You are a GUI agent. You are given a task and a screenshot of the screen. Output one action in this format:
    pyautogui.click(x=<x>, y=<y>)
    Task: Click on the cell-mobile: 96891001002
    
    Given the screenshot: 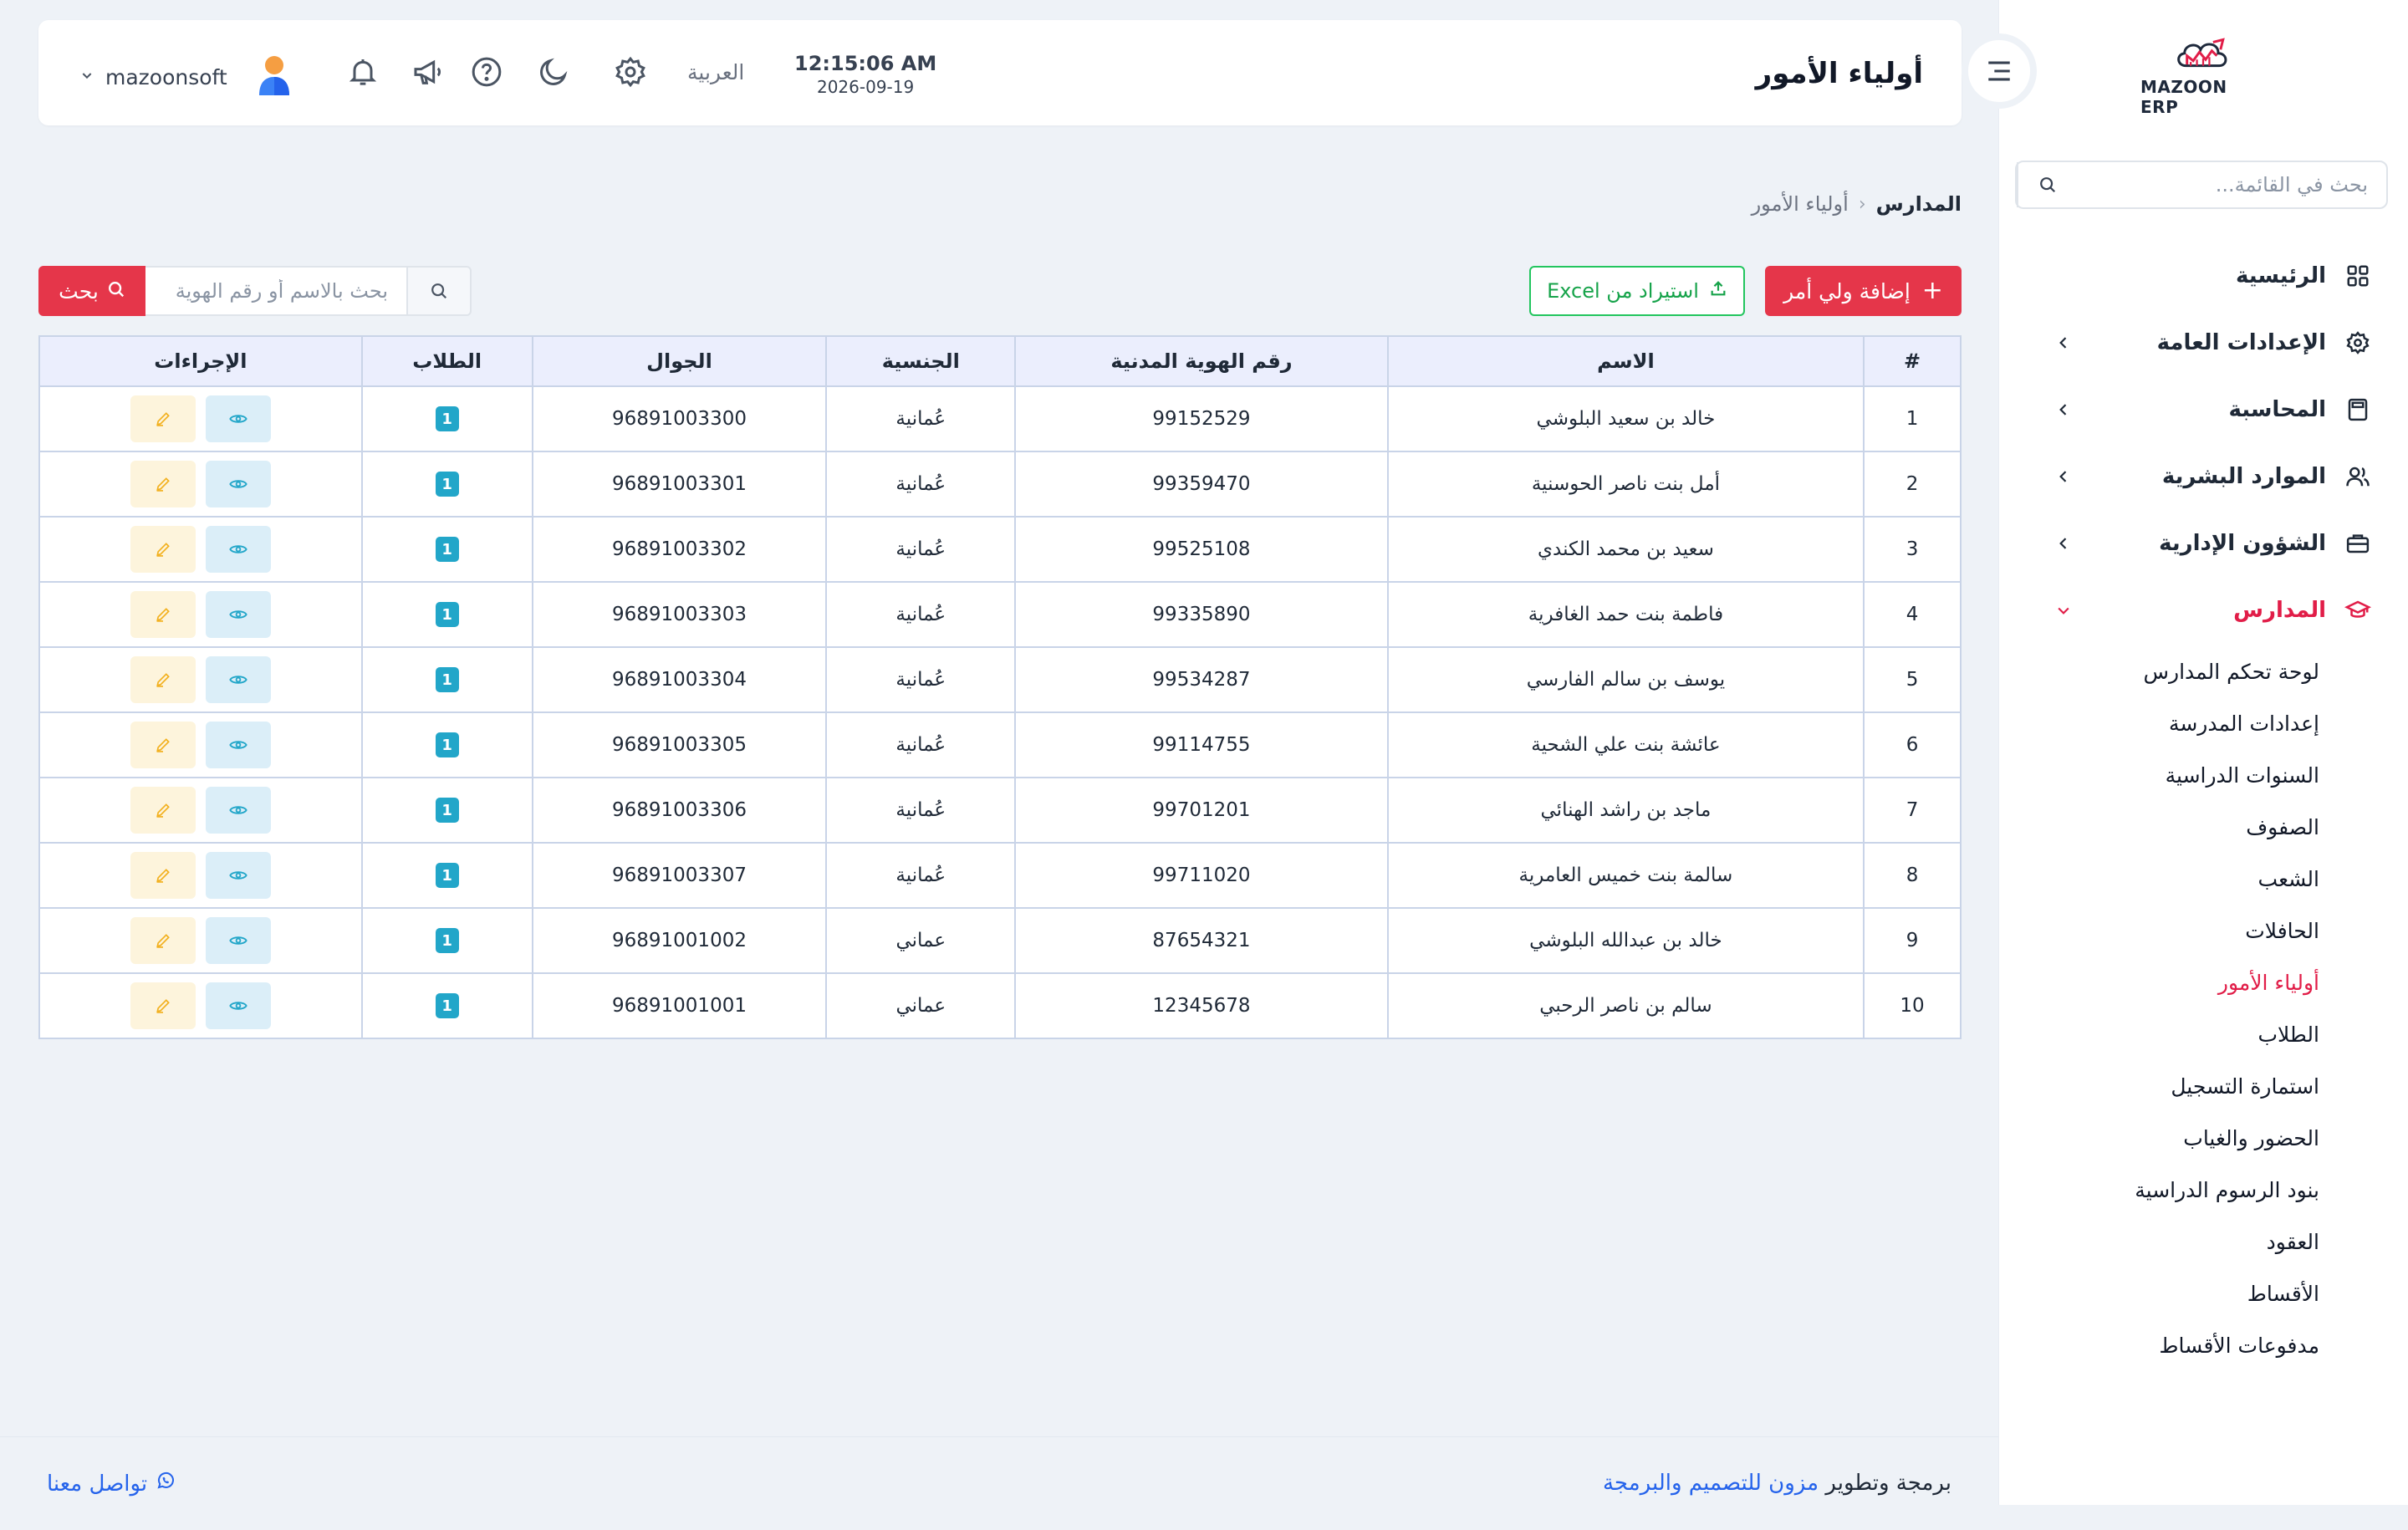 What is the action you would take?
    pyautogui.click(x=680, y=941)
    